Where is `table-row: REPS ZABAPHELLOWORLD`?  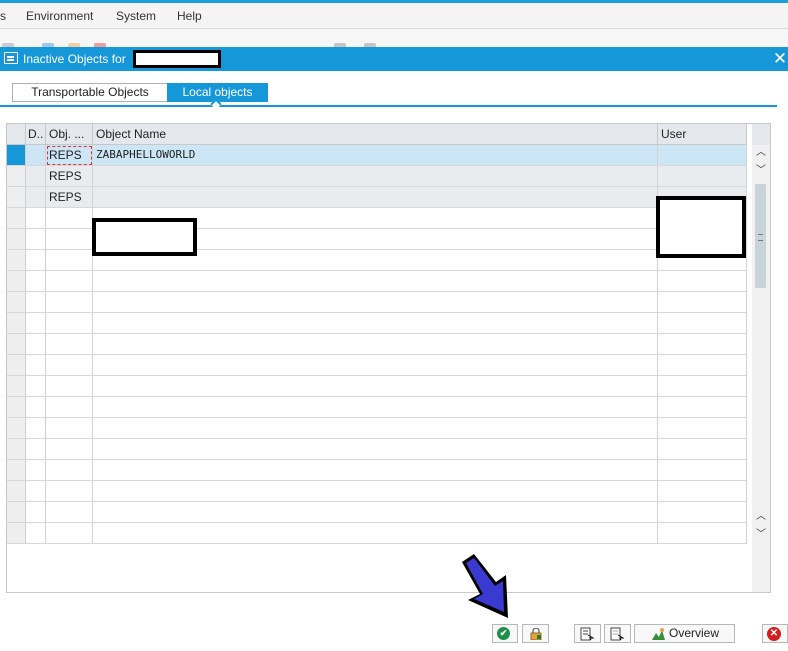
table-row: REPS ZABAPHELLOWORLD is located at coordinates (377, 155).